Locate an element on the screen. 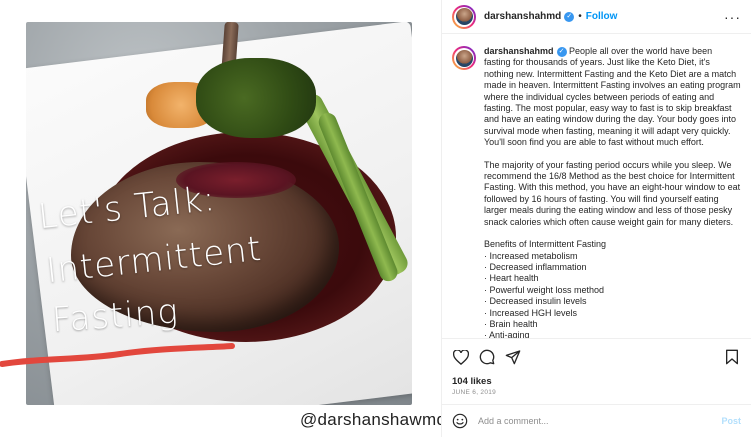 The height and width of the screenshot is (437, 751). benefit-item: · Decreased inflammation is located at coordinates (535, 266).